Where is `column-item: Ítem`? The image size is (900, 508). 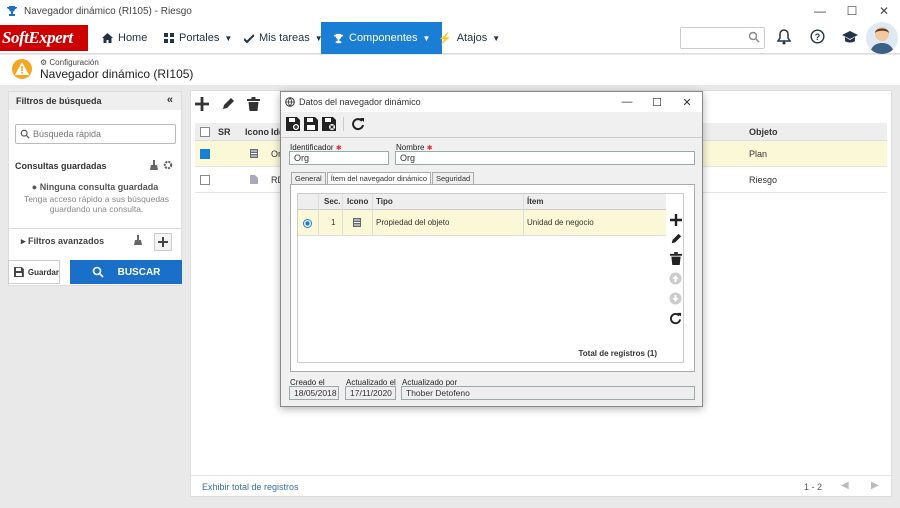
column-item: Ítem is located at coordinates (535, 201).